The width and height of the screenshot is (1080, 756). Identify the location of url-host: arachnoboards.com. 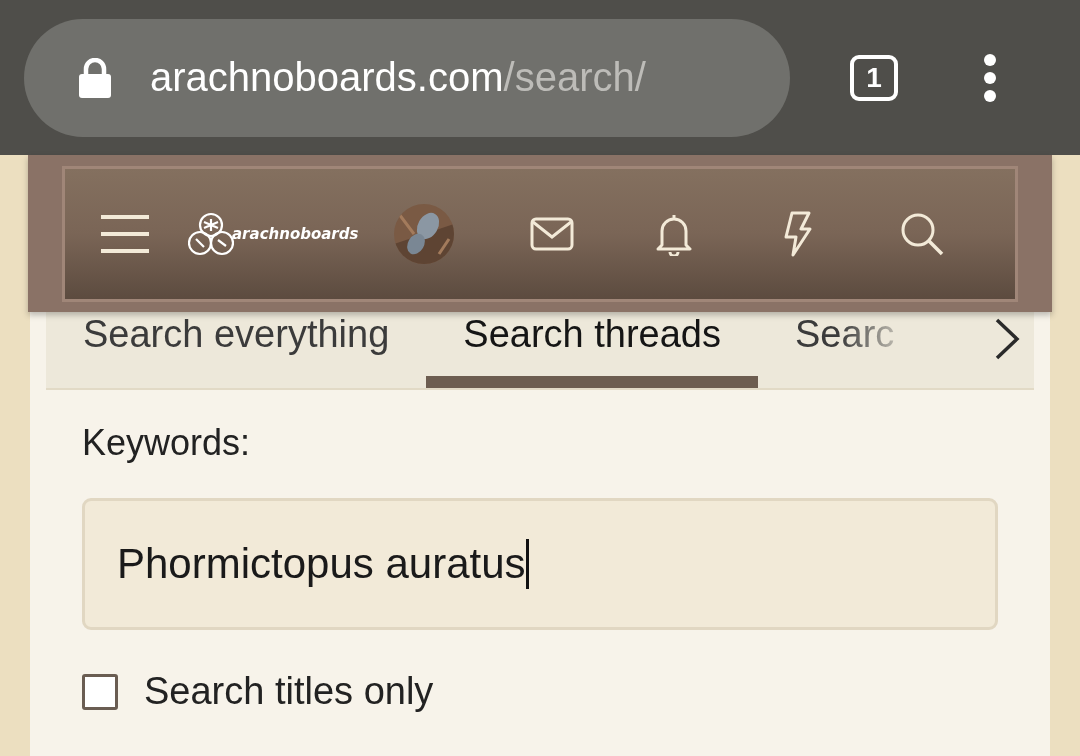
(327, 77).